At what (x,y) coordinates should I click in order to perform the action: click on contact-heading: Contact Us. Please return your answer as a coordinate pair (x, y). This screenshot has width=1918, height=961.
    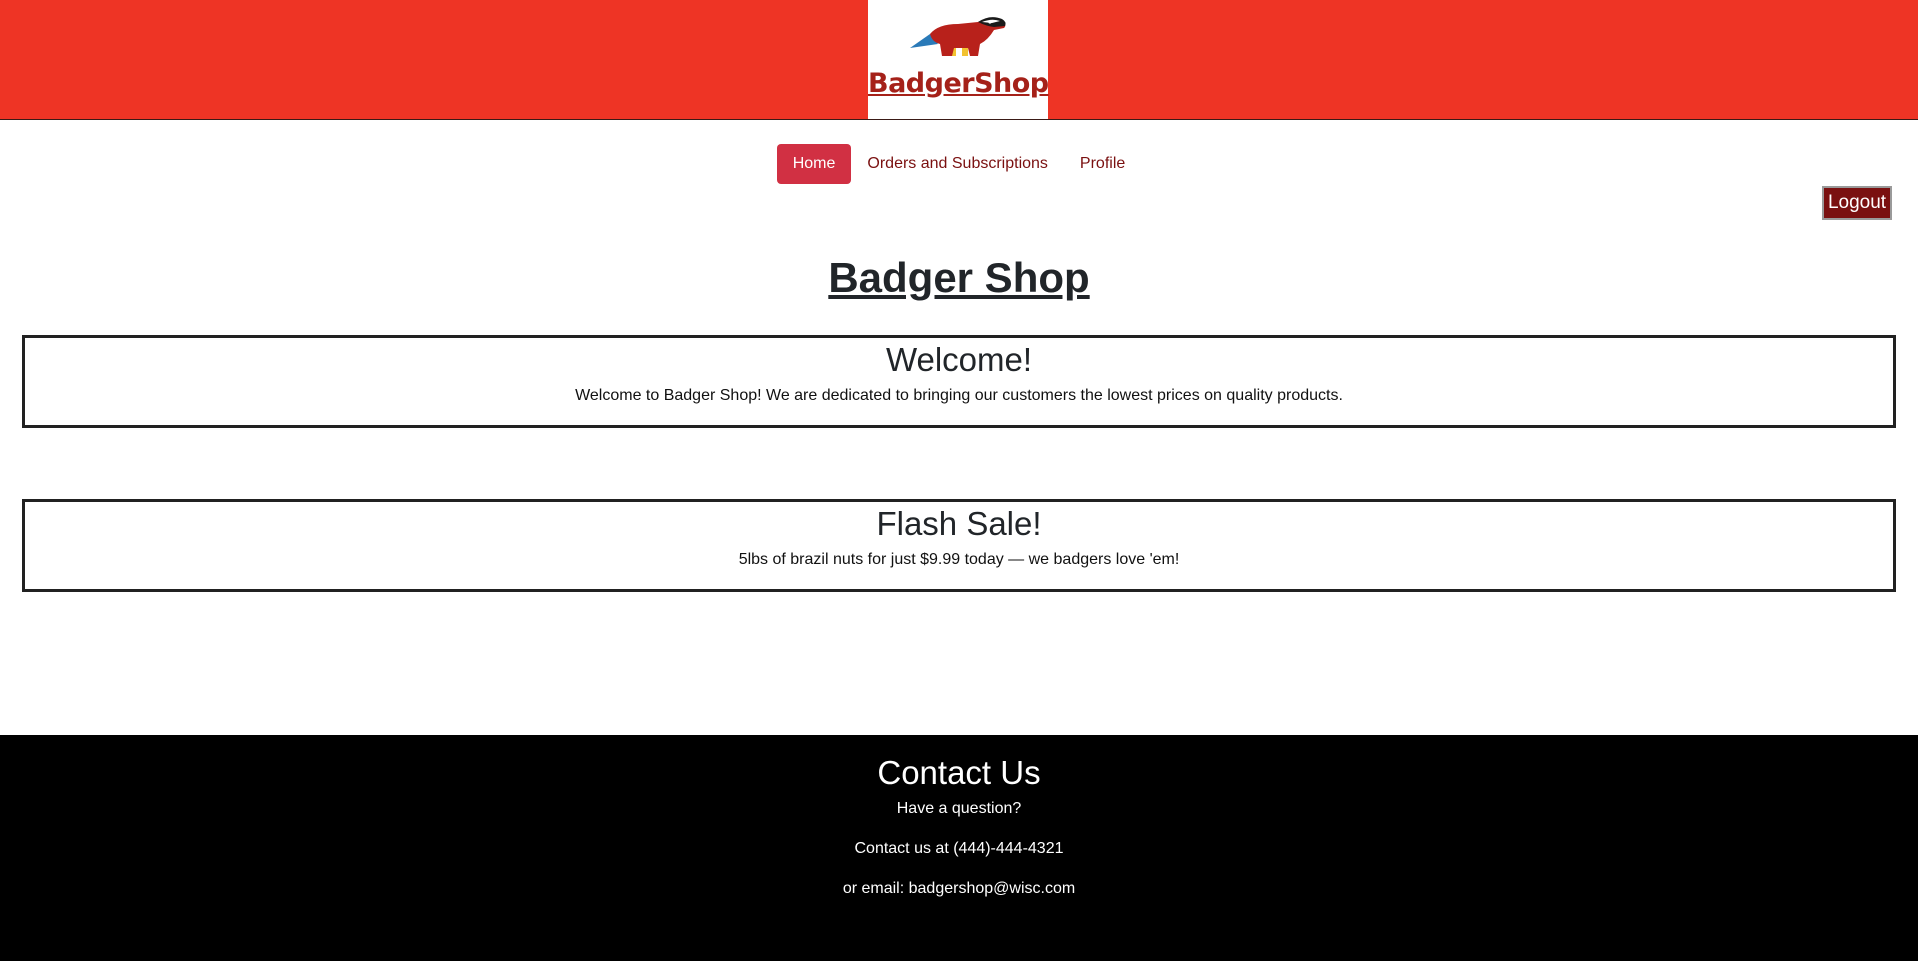
    Looking at the image, I should click on (959, 772).